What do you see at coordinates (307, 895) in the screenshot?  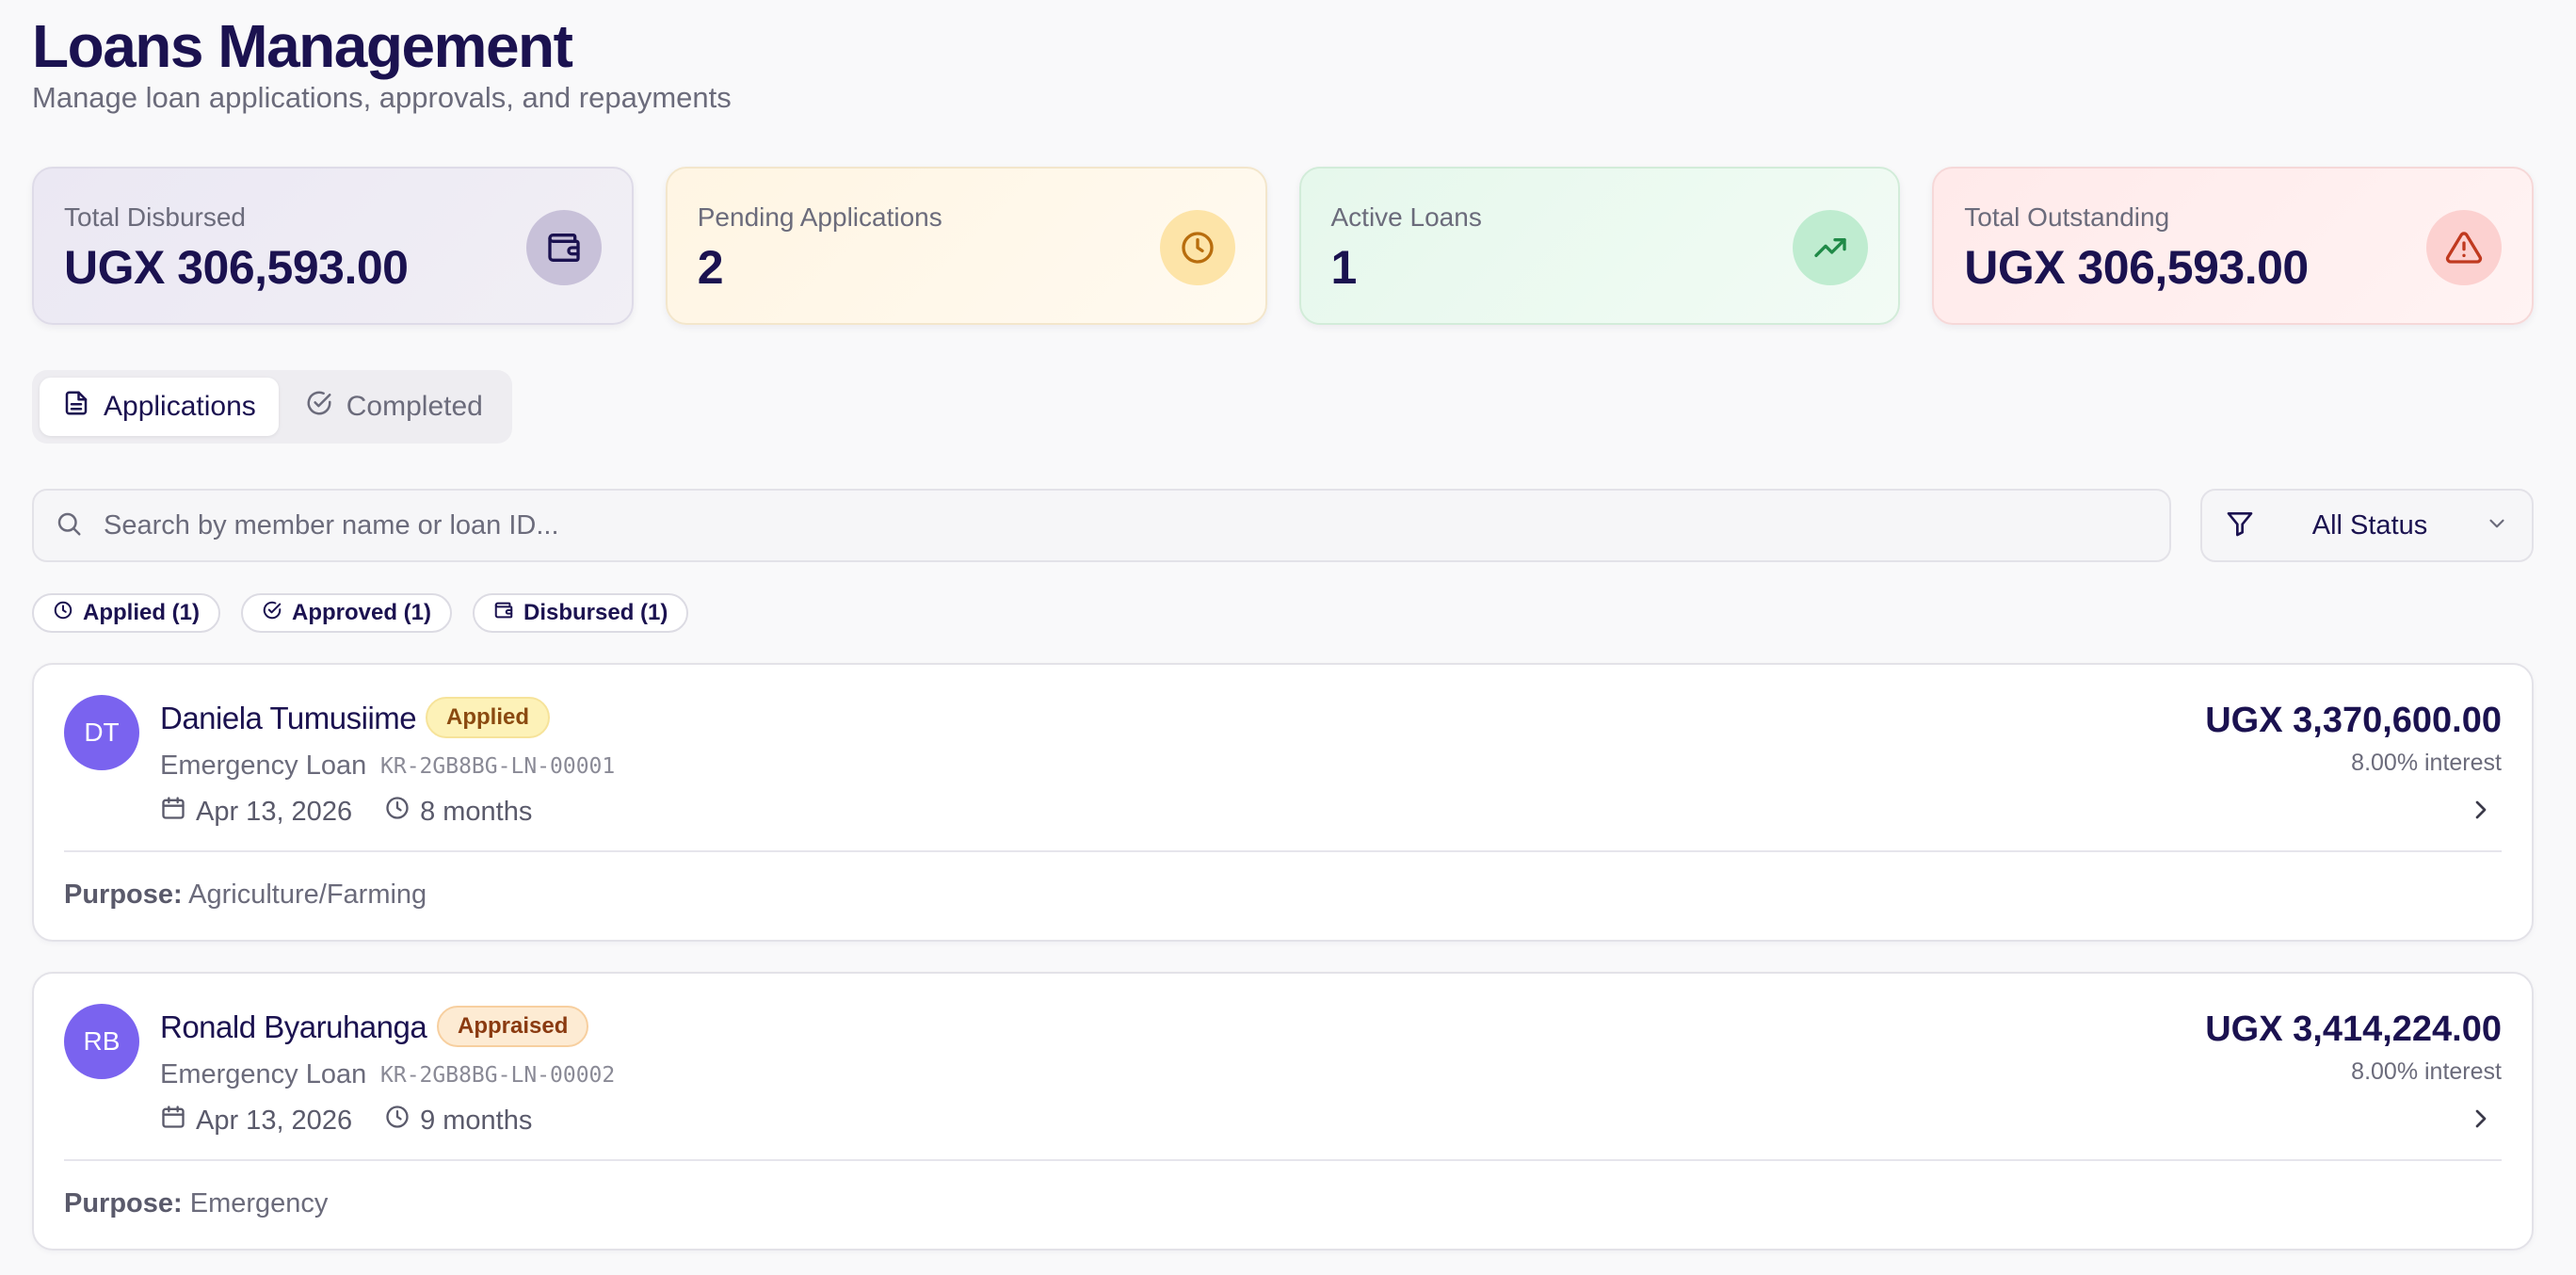 I see `purpose-value: Agriculture/Farming` at bounding box center [307, 895].